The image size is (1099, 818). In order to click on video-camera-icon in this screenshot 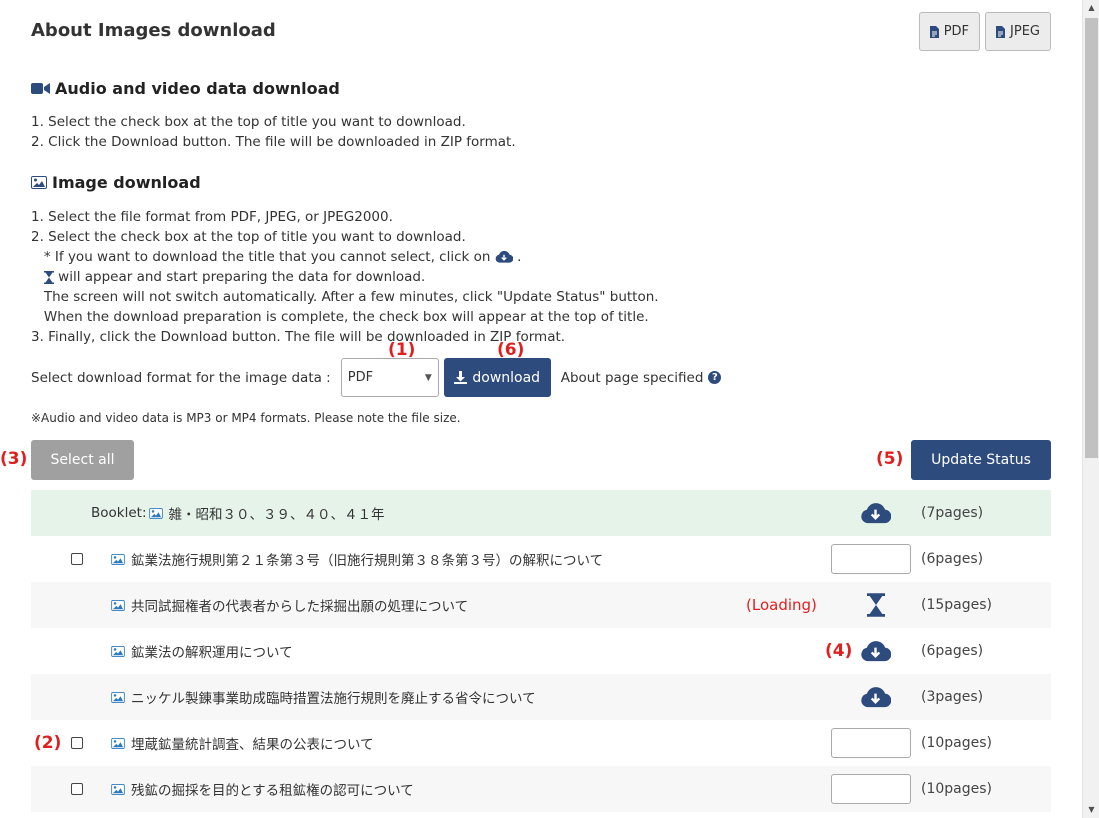, I will do `click(40, 88)`.